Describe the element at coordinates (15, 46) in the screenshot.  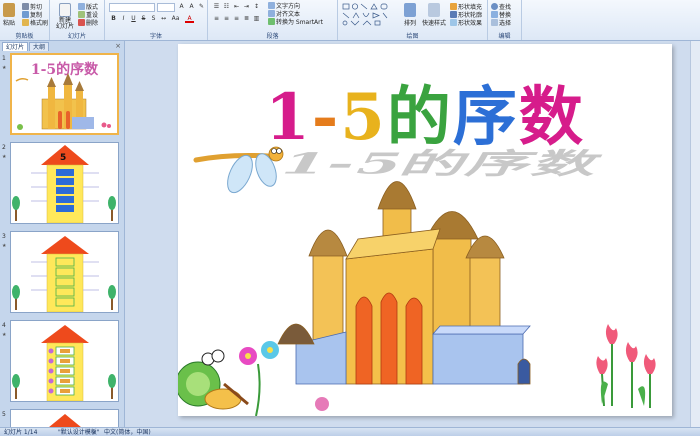
I see `tab-slides: 幻灯片` at that location.